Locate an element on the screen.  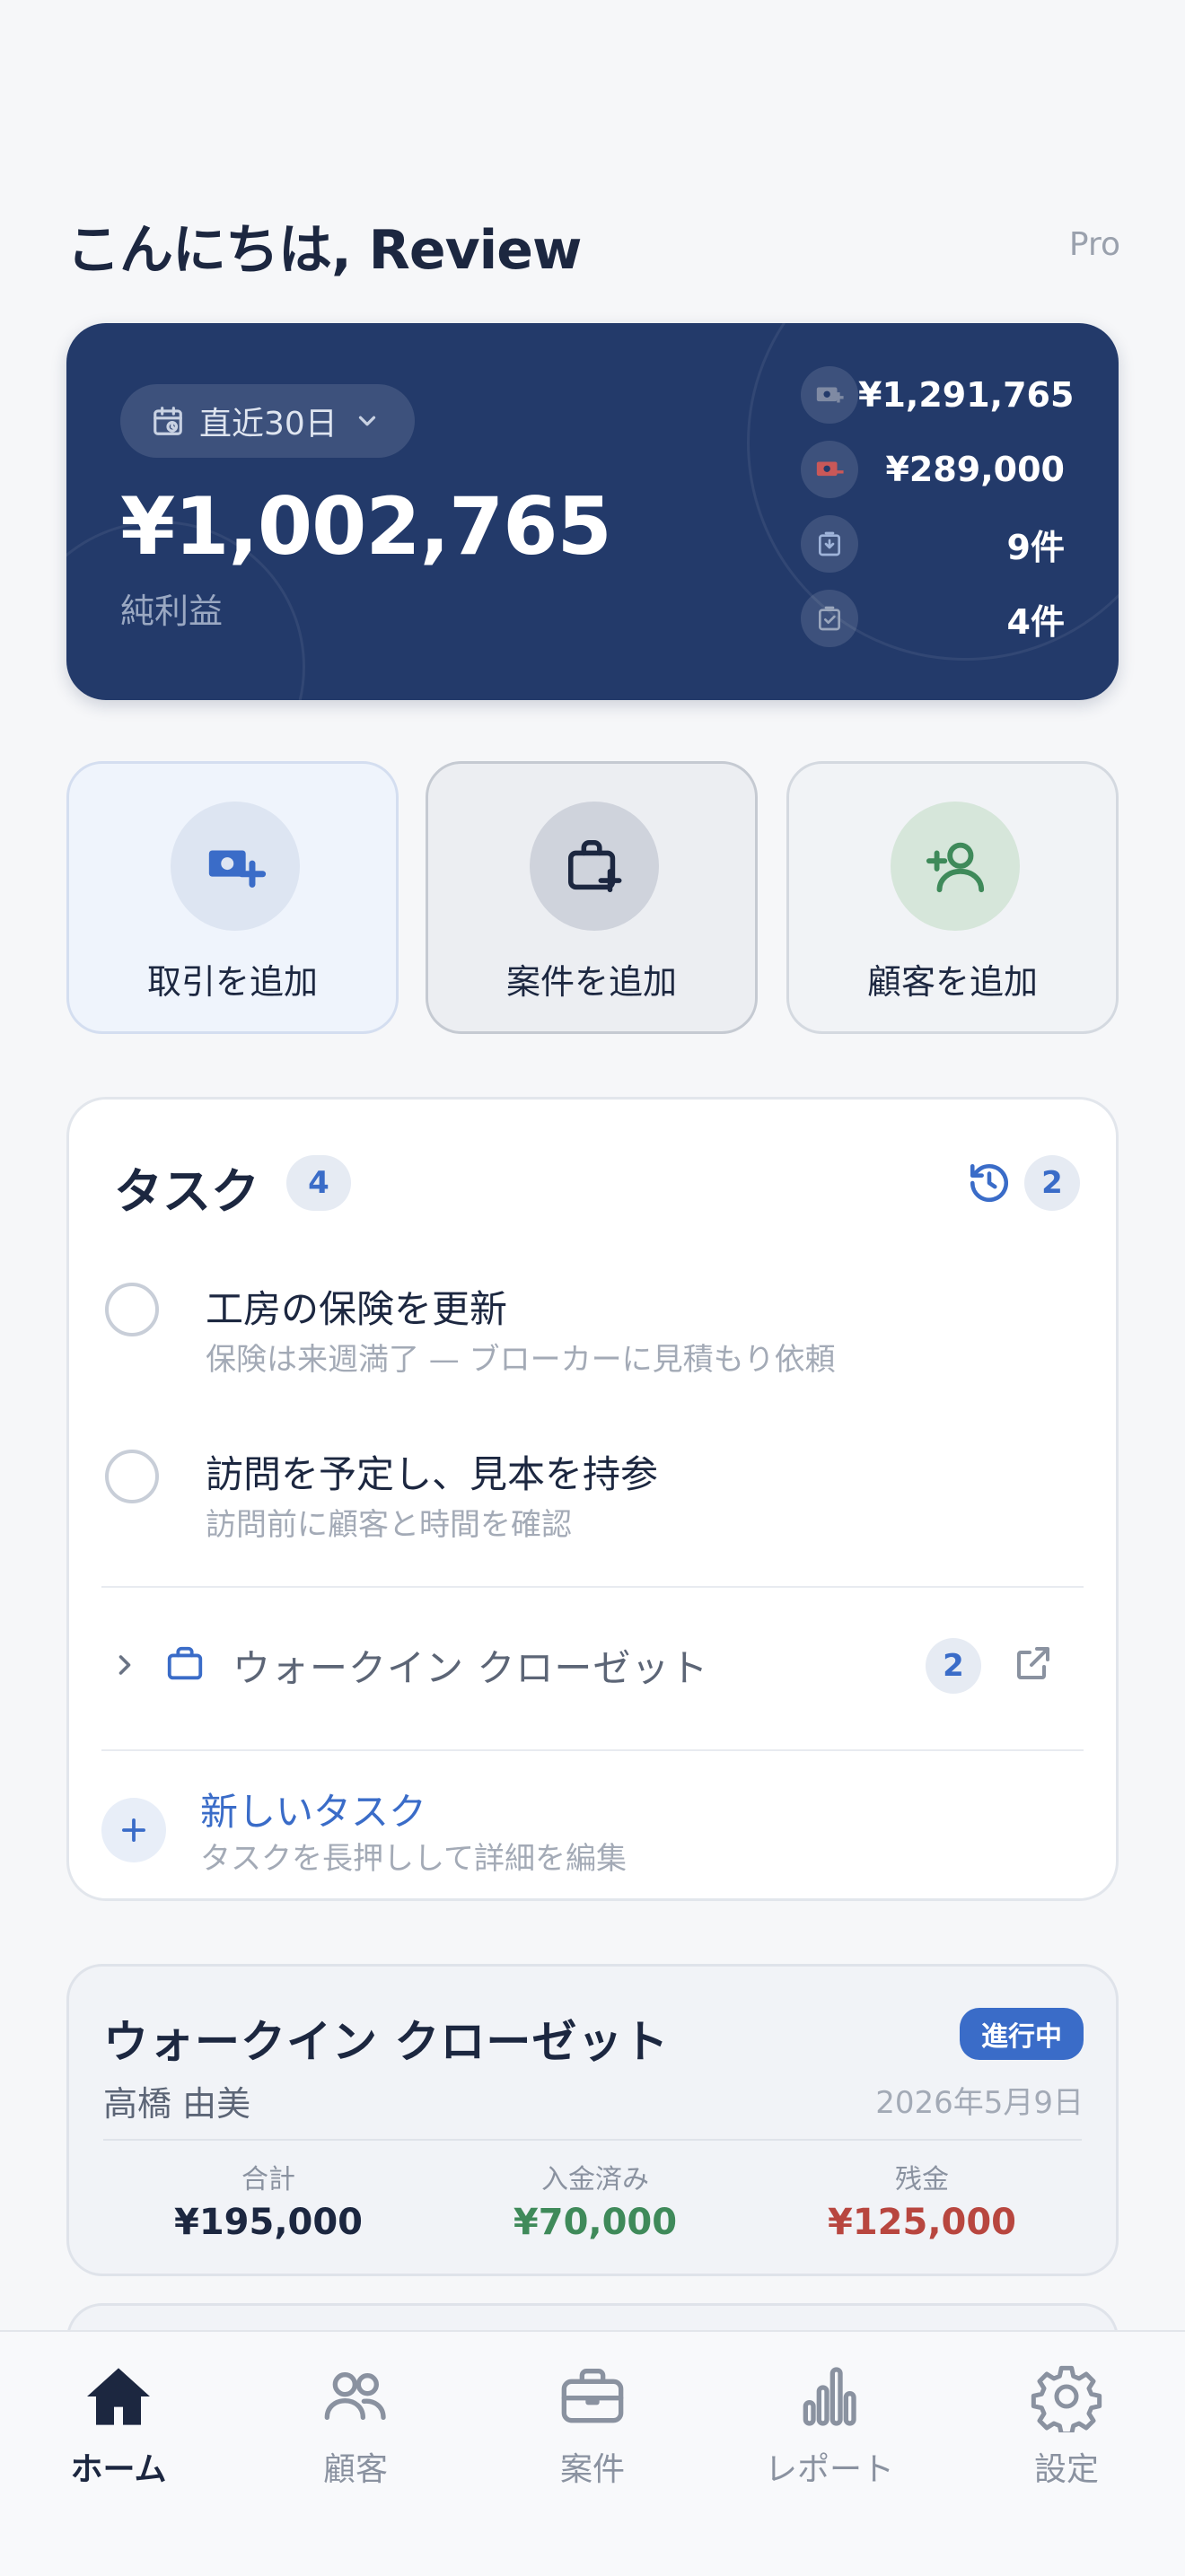
add-project-icon is located at coordinates (594, 866).